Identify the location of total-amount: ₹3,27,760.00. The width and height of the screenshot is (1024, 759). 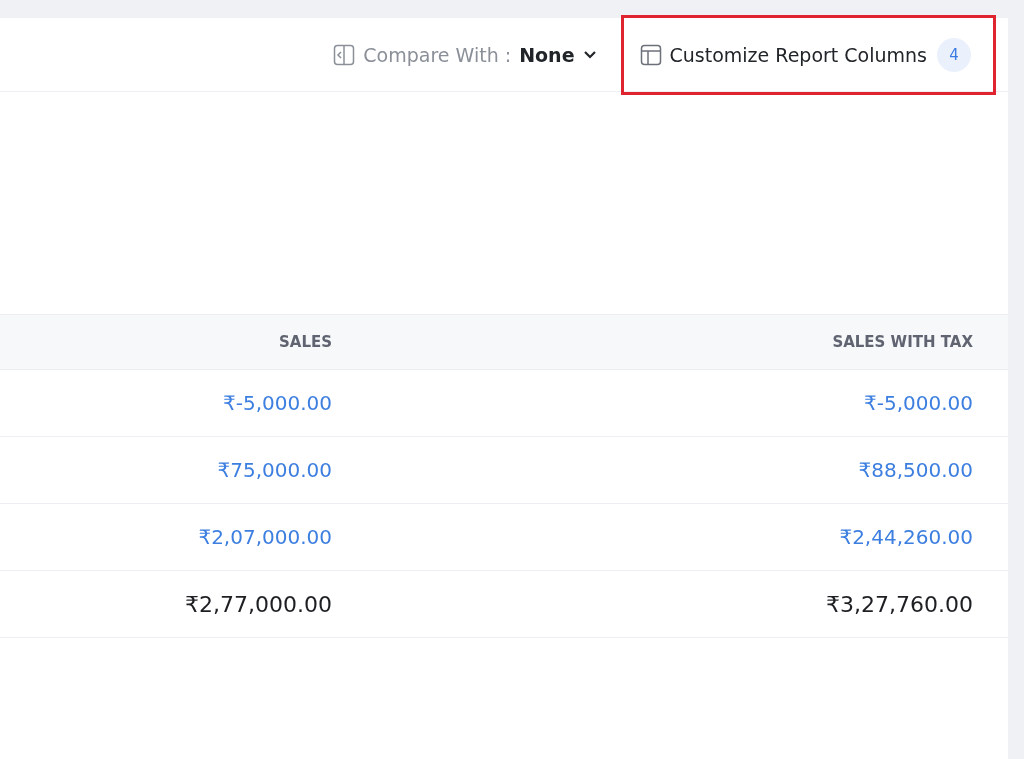
(899, 604).